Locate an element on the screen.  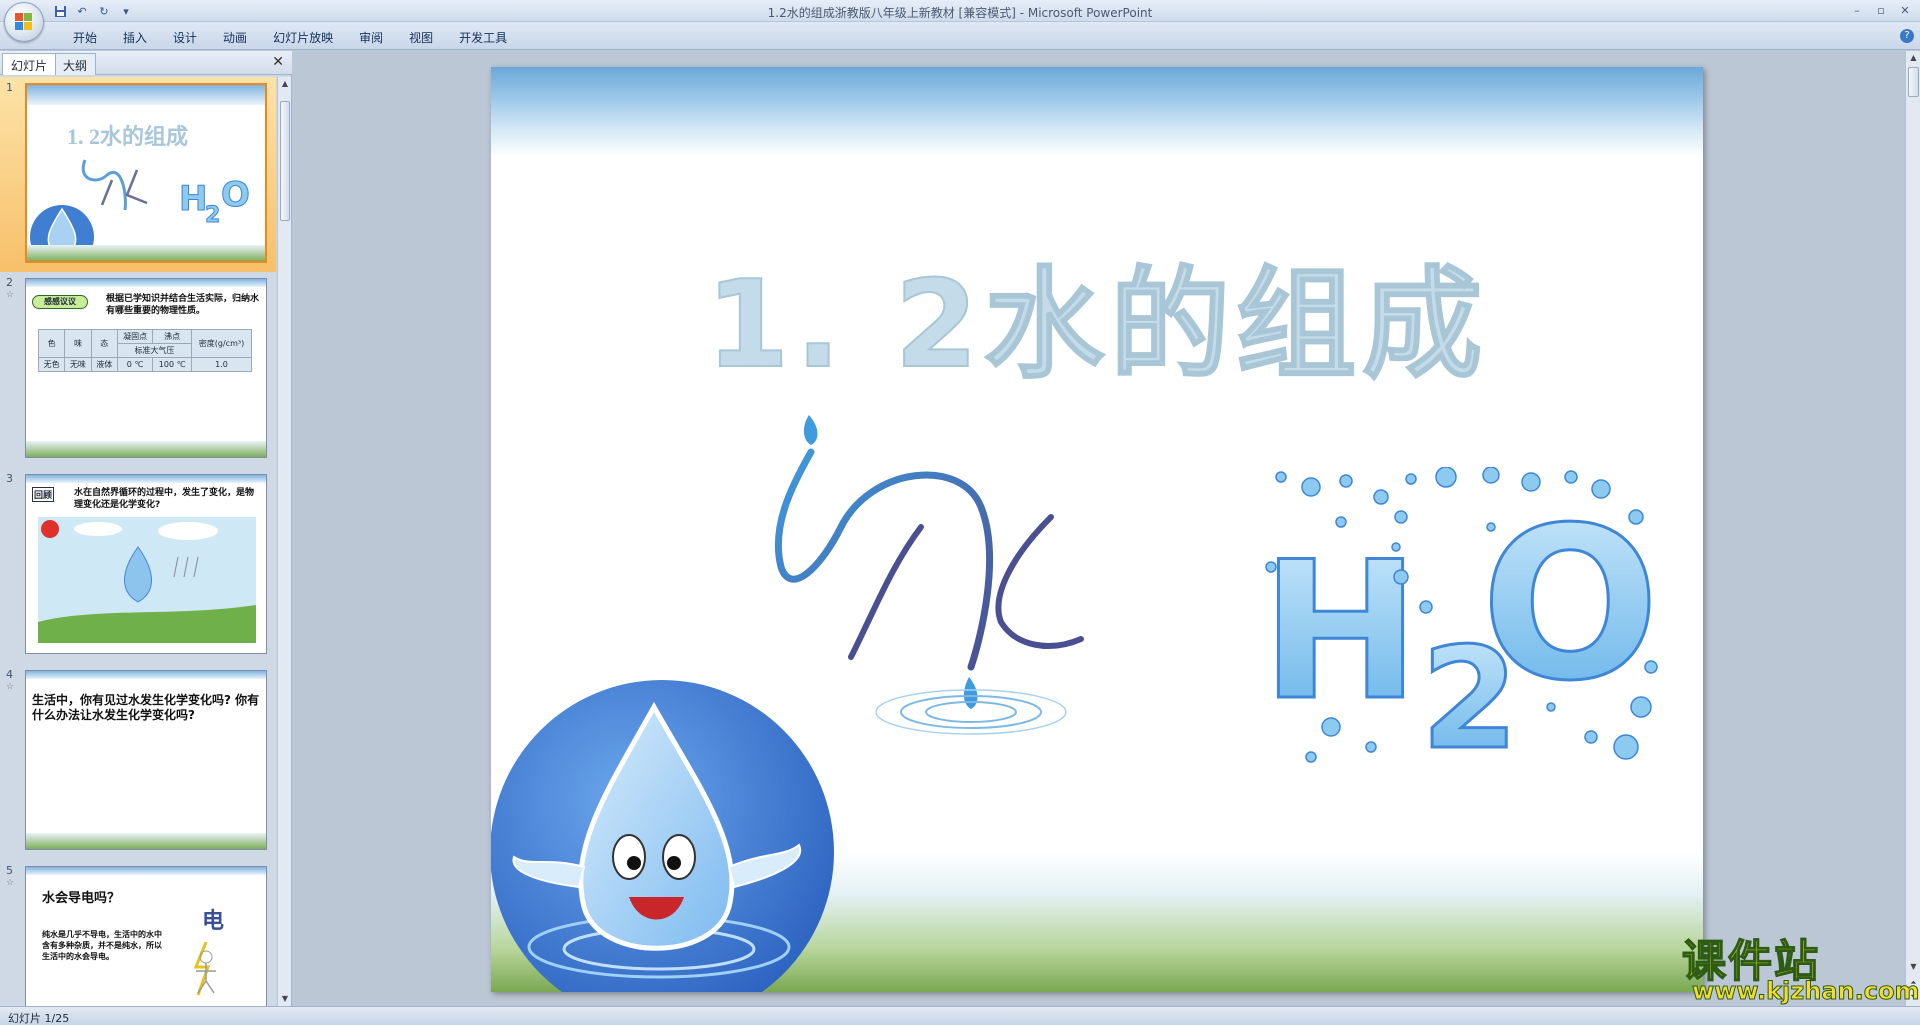
table-header: 密度(g/cm³) is located at coordinates (221, 343).